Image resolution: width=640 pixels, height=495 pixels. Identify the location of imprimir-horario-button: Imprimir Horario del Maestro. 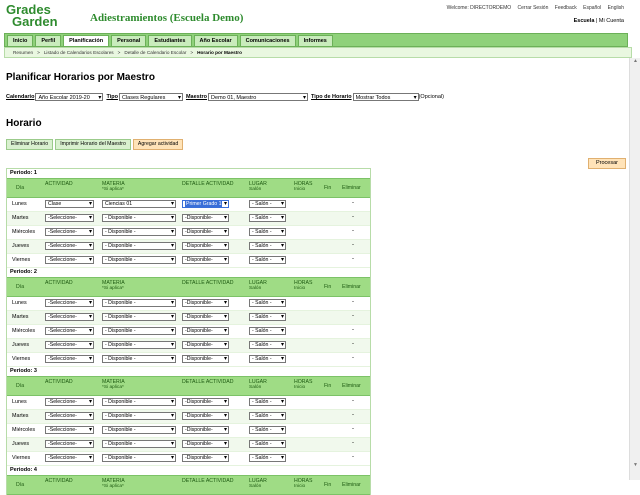
(93, 144).